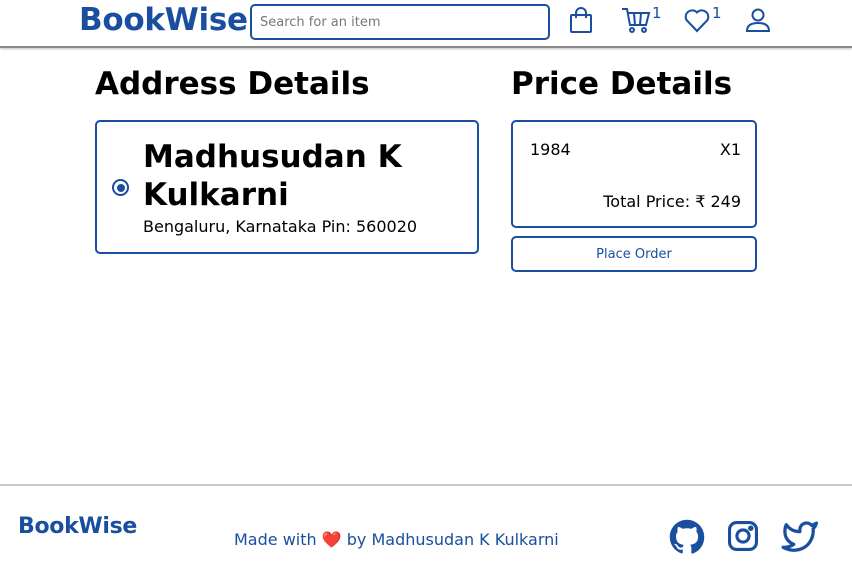 Image resolution: width=852 pixels, height=586 pixels. Describe the element at coordinates (730, 149) in the screenshot. I see `item-quantity: X1` at that location.